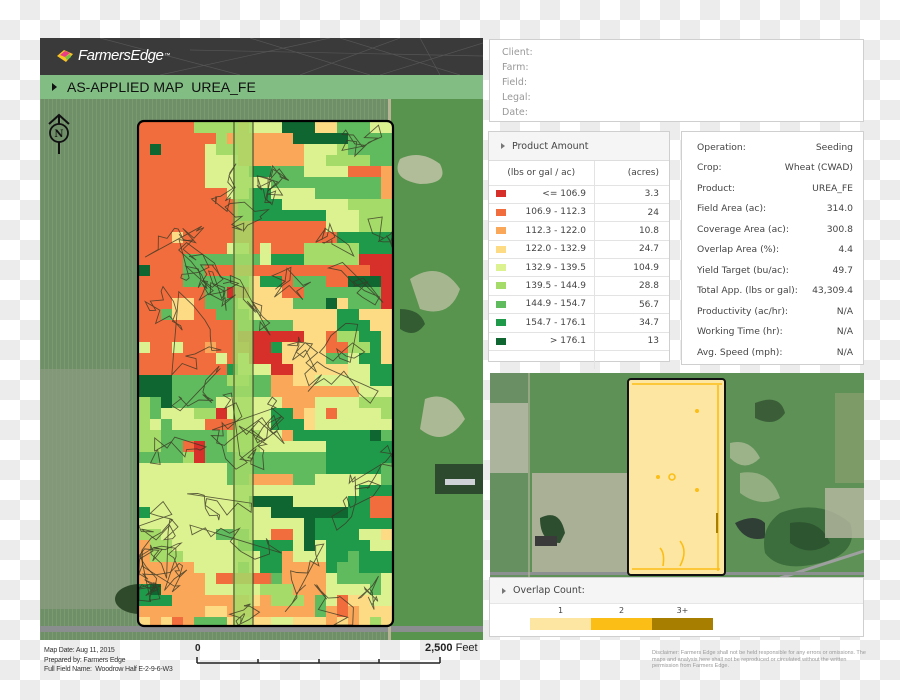 This screenshot has height=700, width=900. Describe the element at coordinates (738, 250) in the screenshot. I see `stat-label: Overlap Area (%):` at that location.